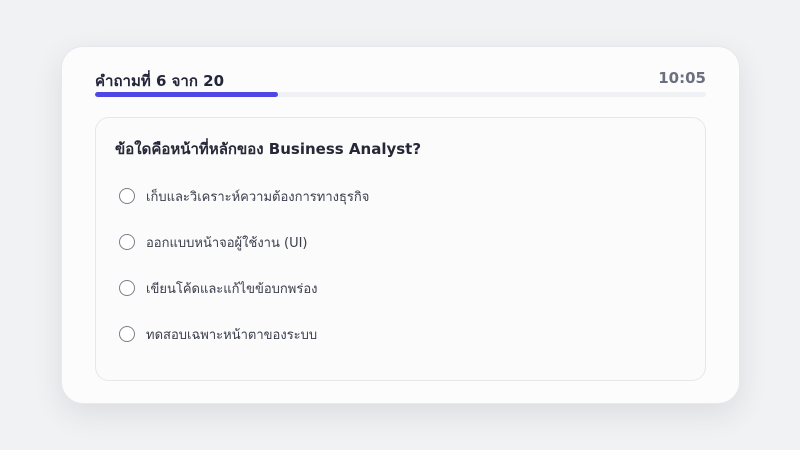  Describe the element at coordinates (187, 94) in the screenshot. I see `progress-bar-fill` at that location.